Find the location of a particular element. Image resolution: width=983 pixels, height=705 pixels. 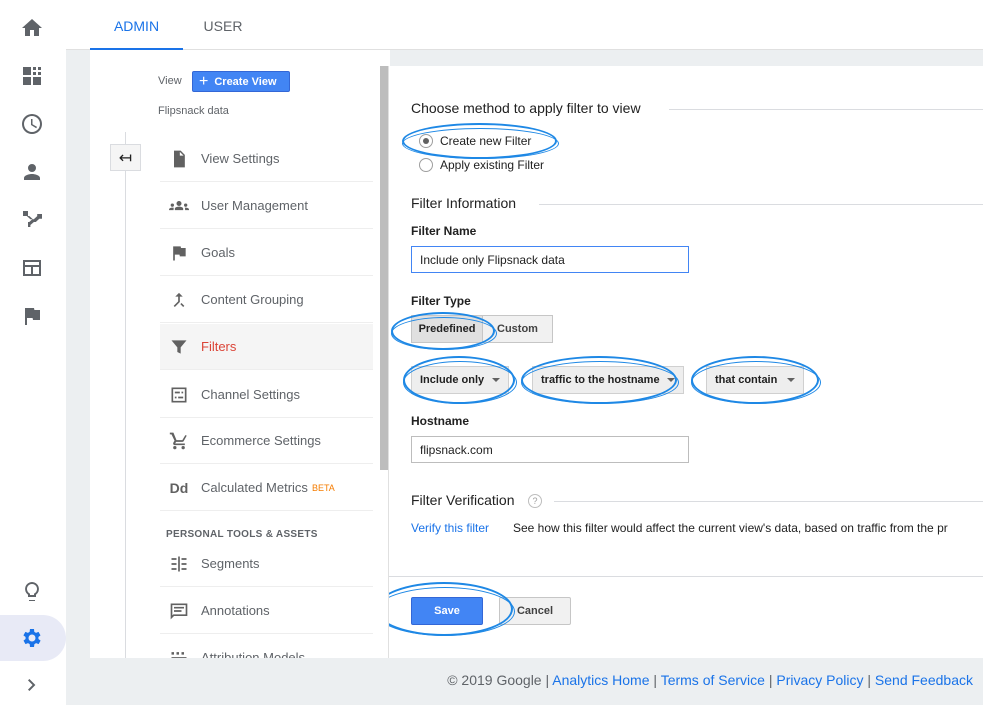

back-arrow-button: ↤ is located at coordinates (125, 157).